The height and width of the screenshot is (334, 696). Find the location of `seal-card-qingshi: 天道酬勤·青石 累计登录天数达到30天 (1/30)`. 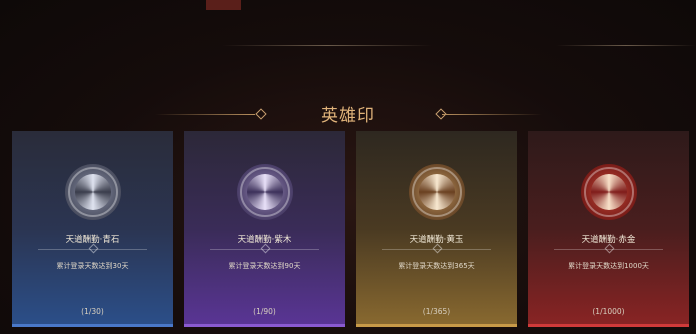

seal-card-qingshi: 天道酬勤·青石 累计登录天数达到30天 (1/30) is located at coordinates (92, 229).